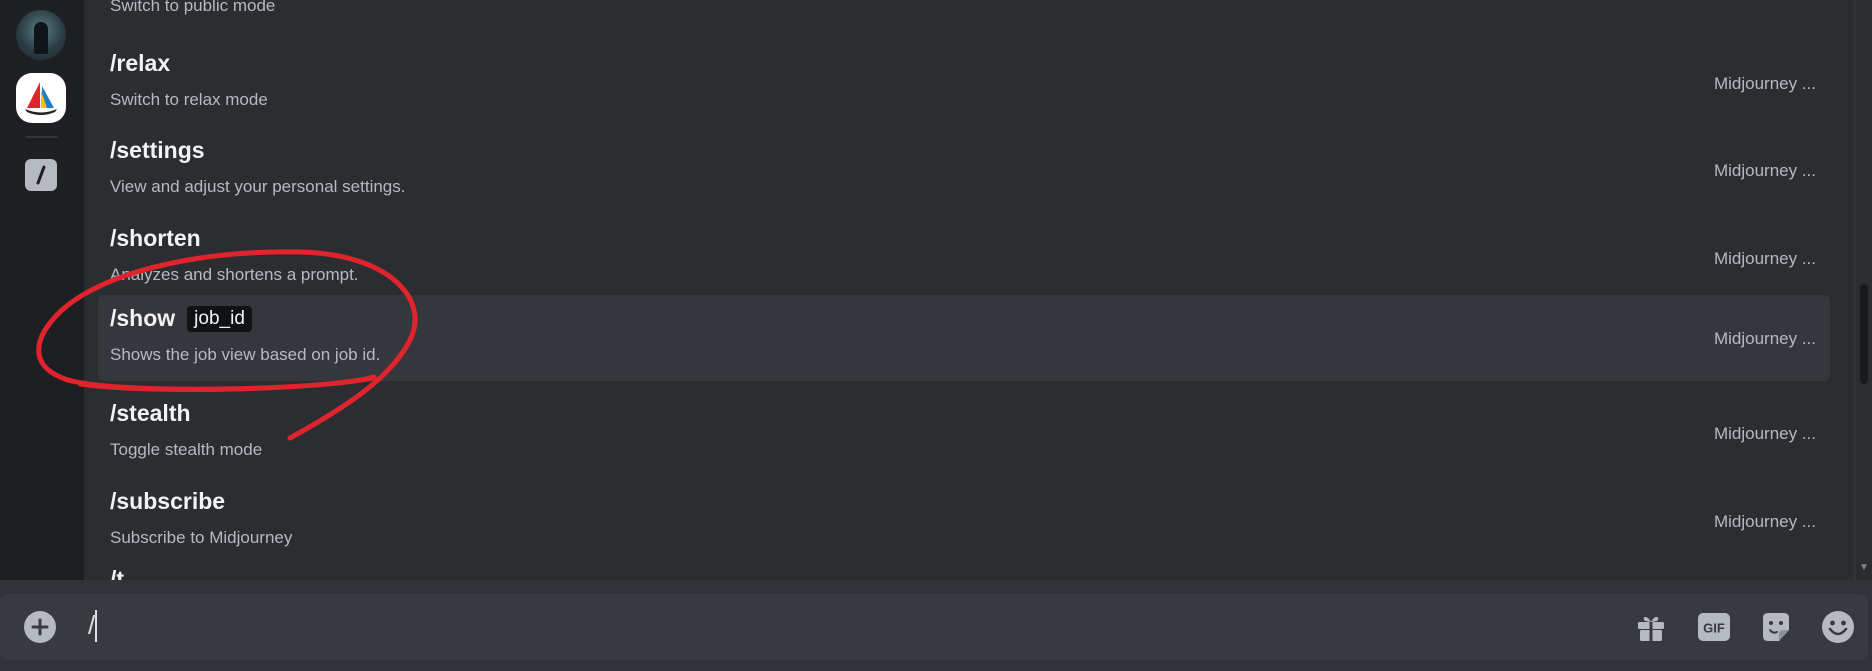  What do you see at coordinates (41, 175) in the screenshot?
I see `slash-commands-icon` at bounding box center [41, 175].